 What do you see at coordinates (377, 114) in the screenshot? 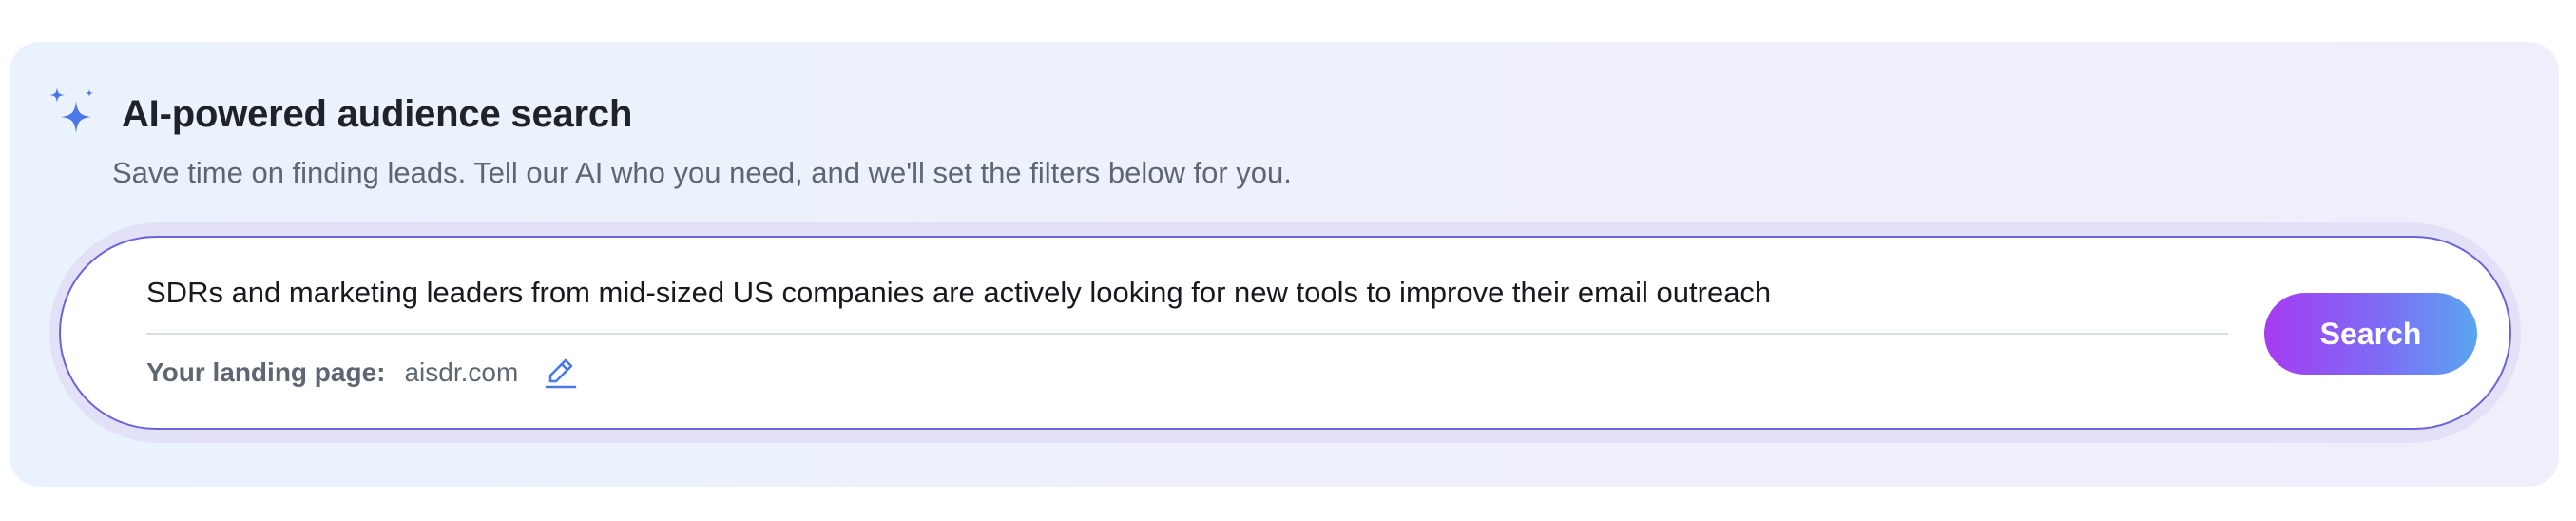
I see `page-title: AI-powered audience search` at bounding box center [377, 114].